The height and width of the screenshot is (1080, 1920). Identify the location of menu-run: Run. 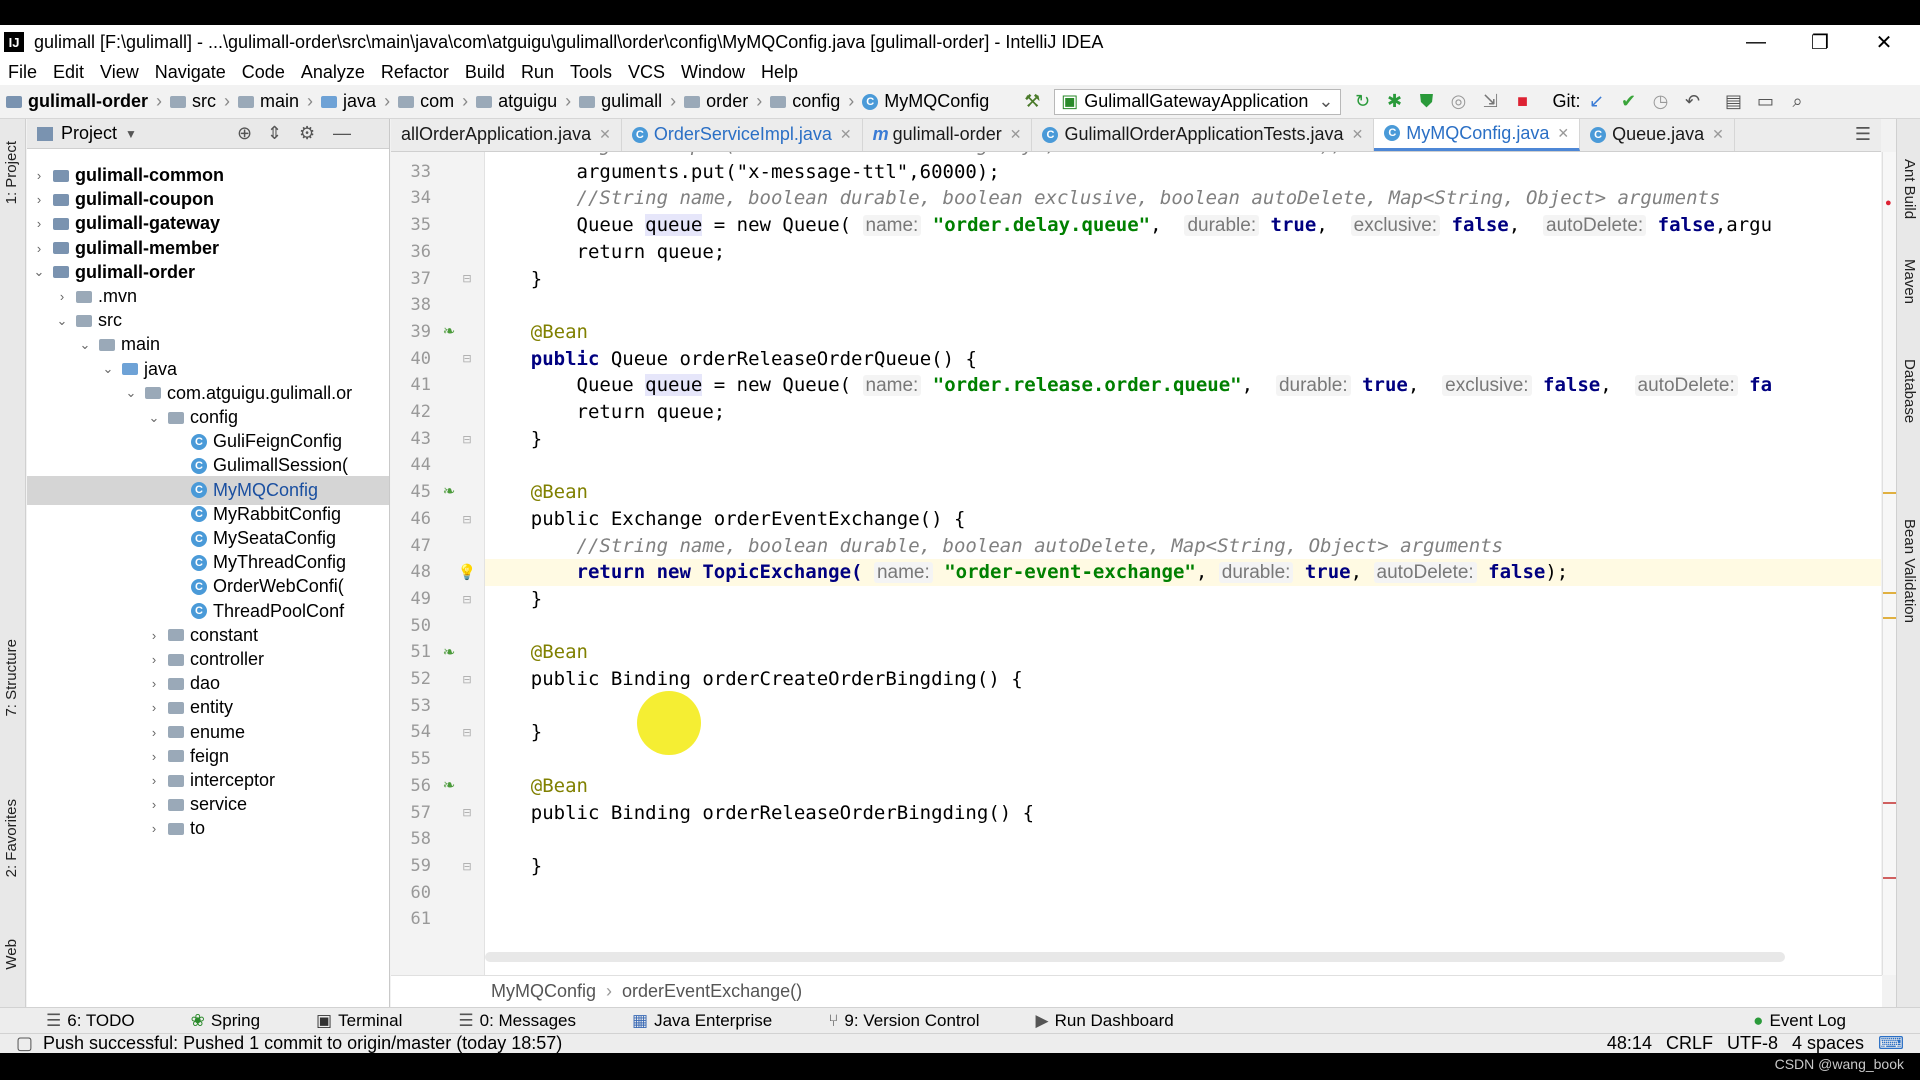
(537, 72).